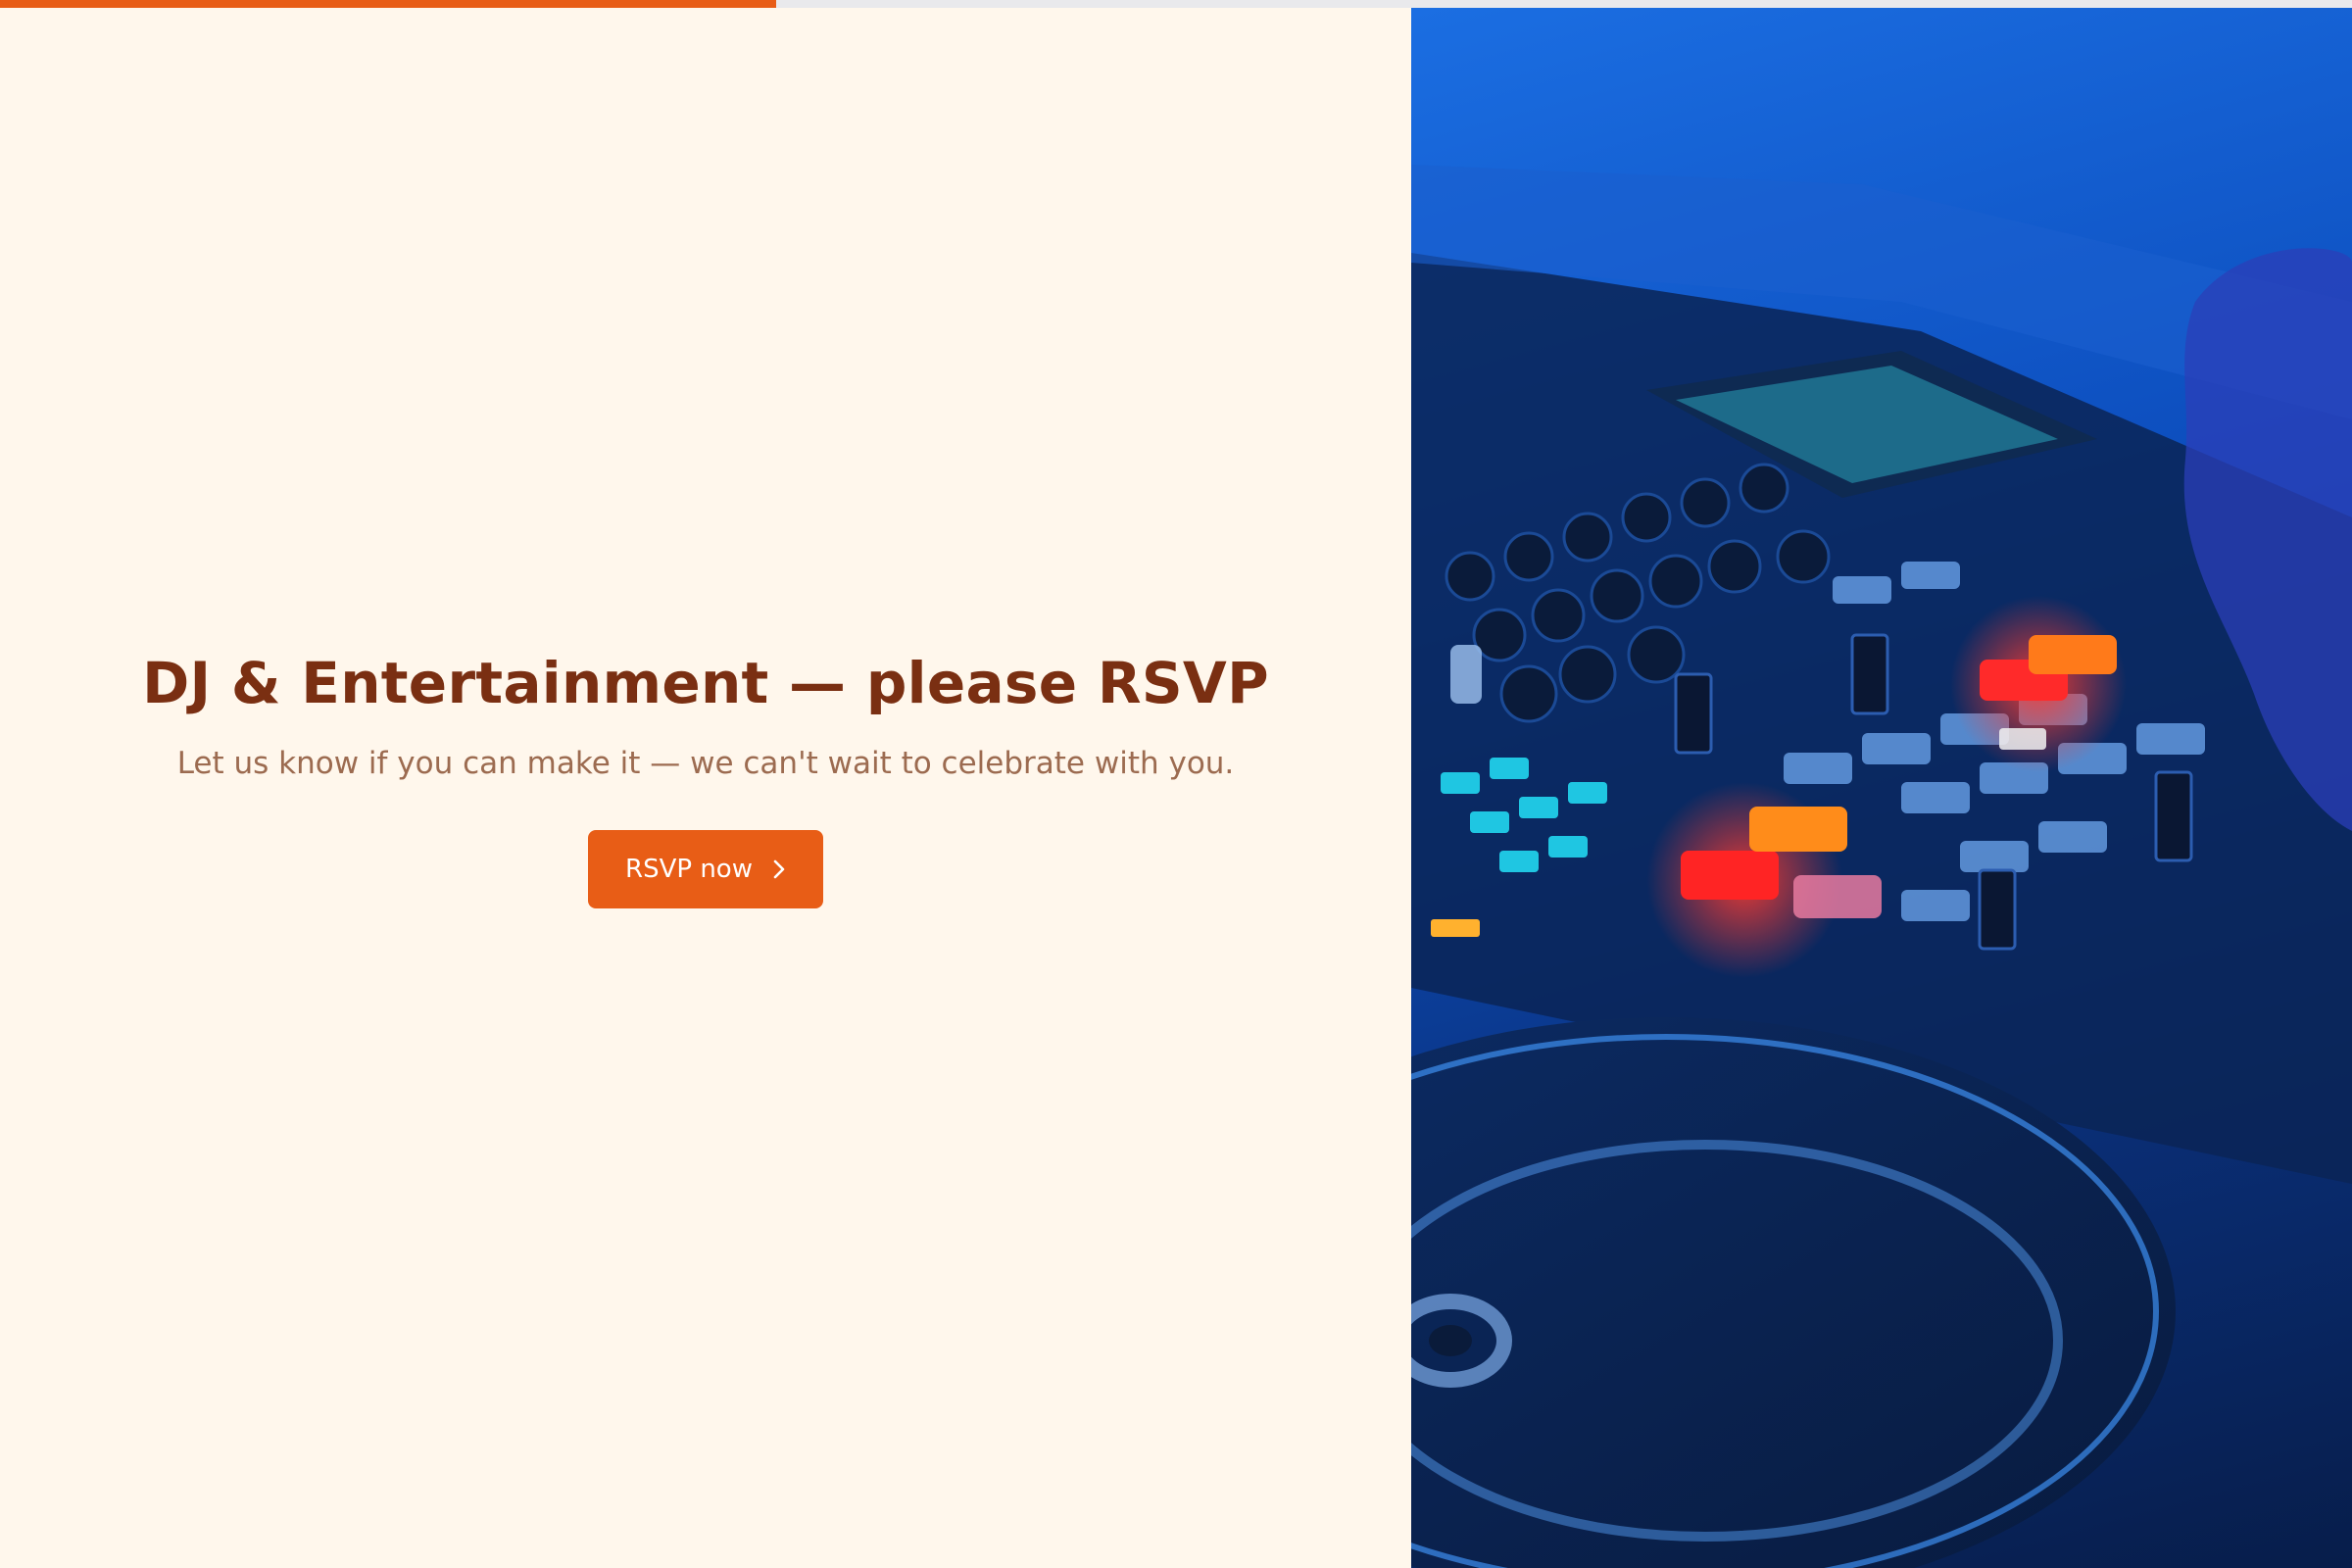 The height and width of the screenshot is (1568, 2352). Describe the element at coordinates (1176, 4) in the screenshot. I see `progress-bar` at that location.